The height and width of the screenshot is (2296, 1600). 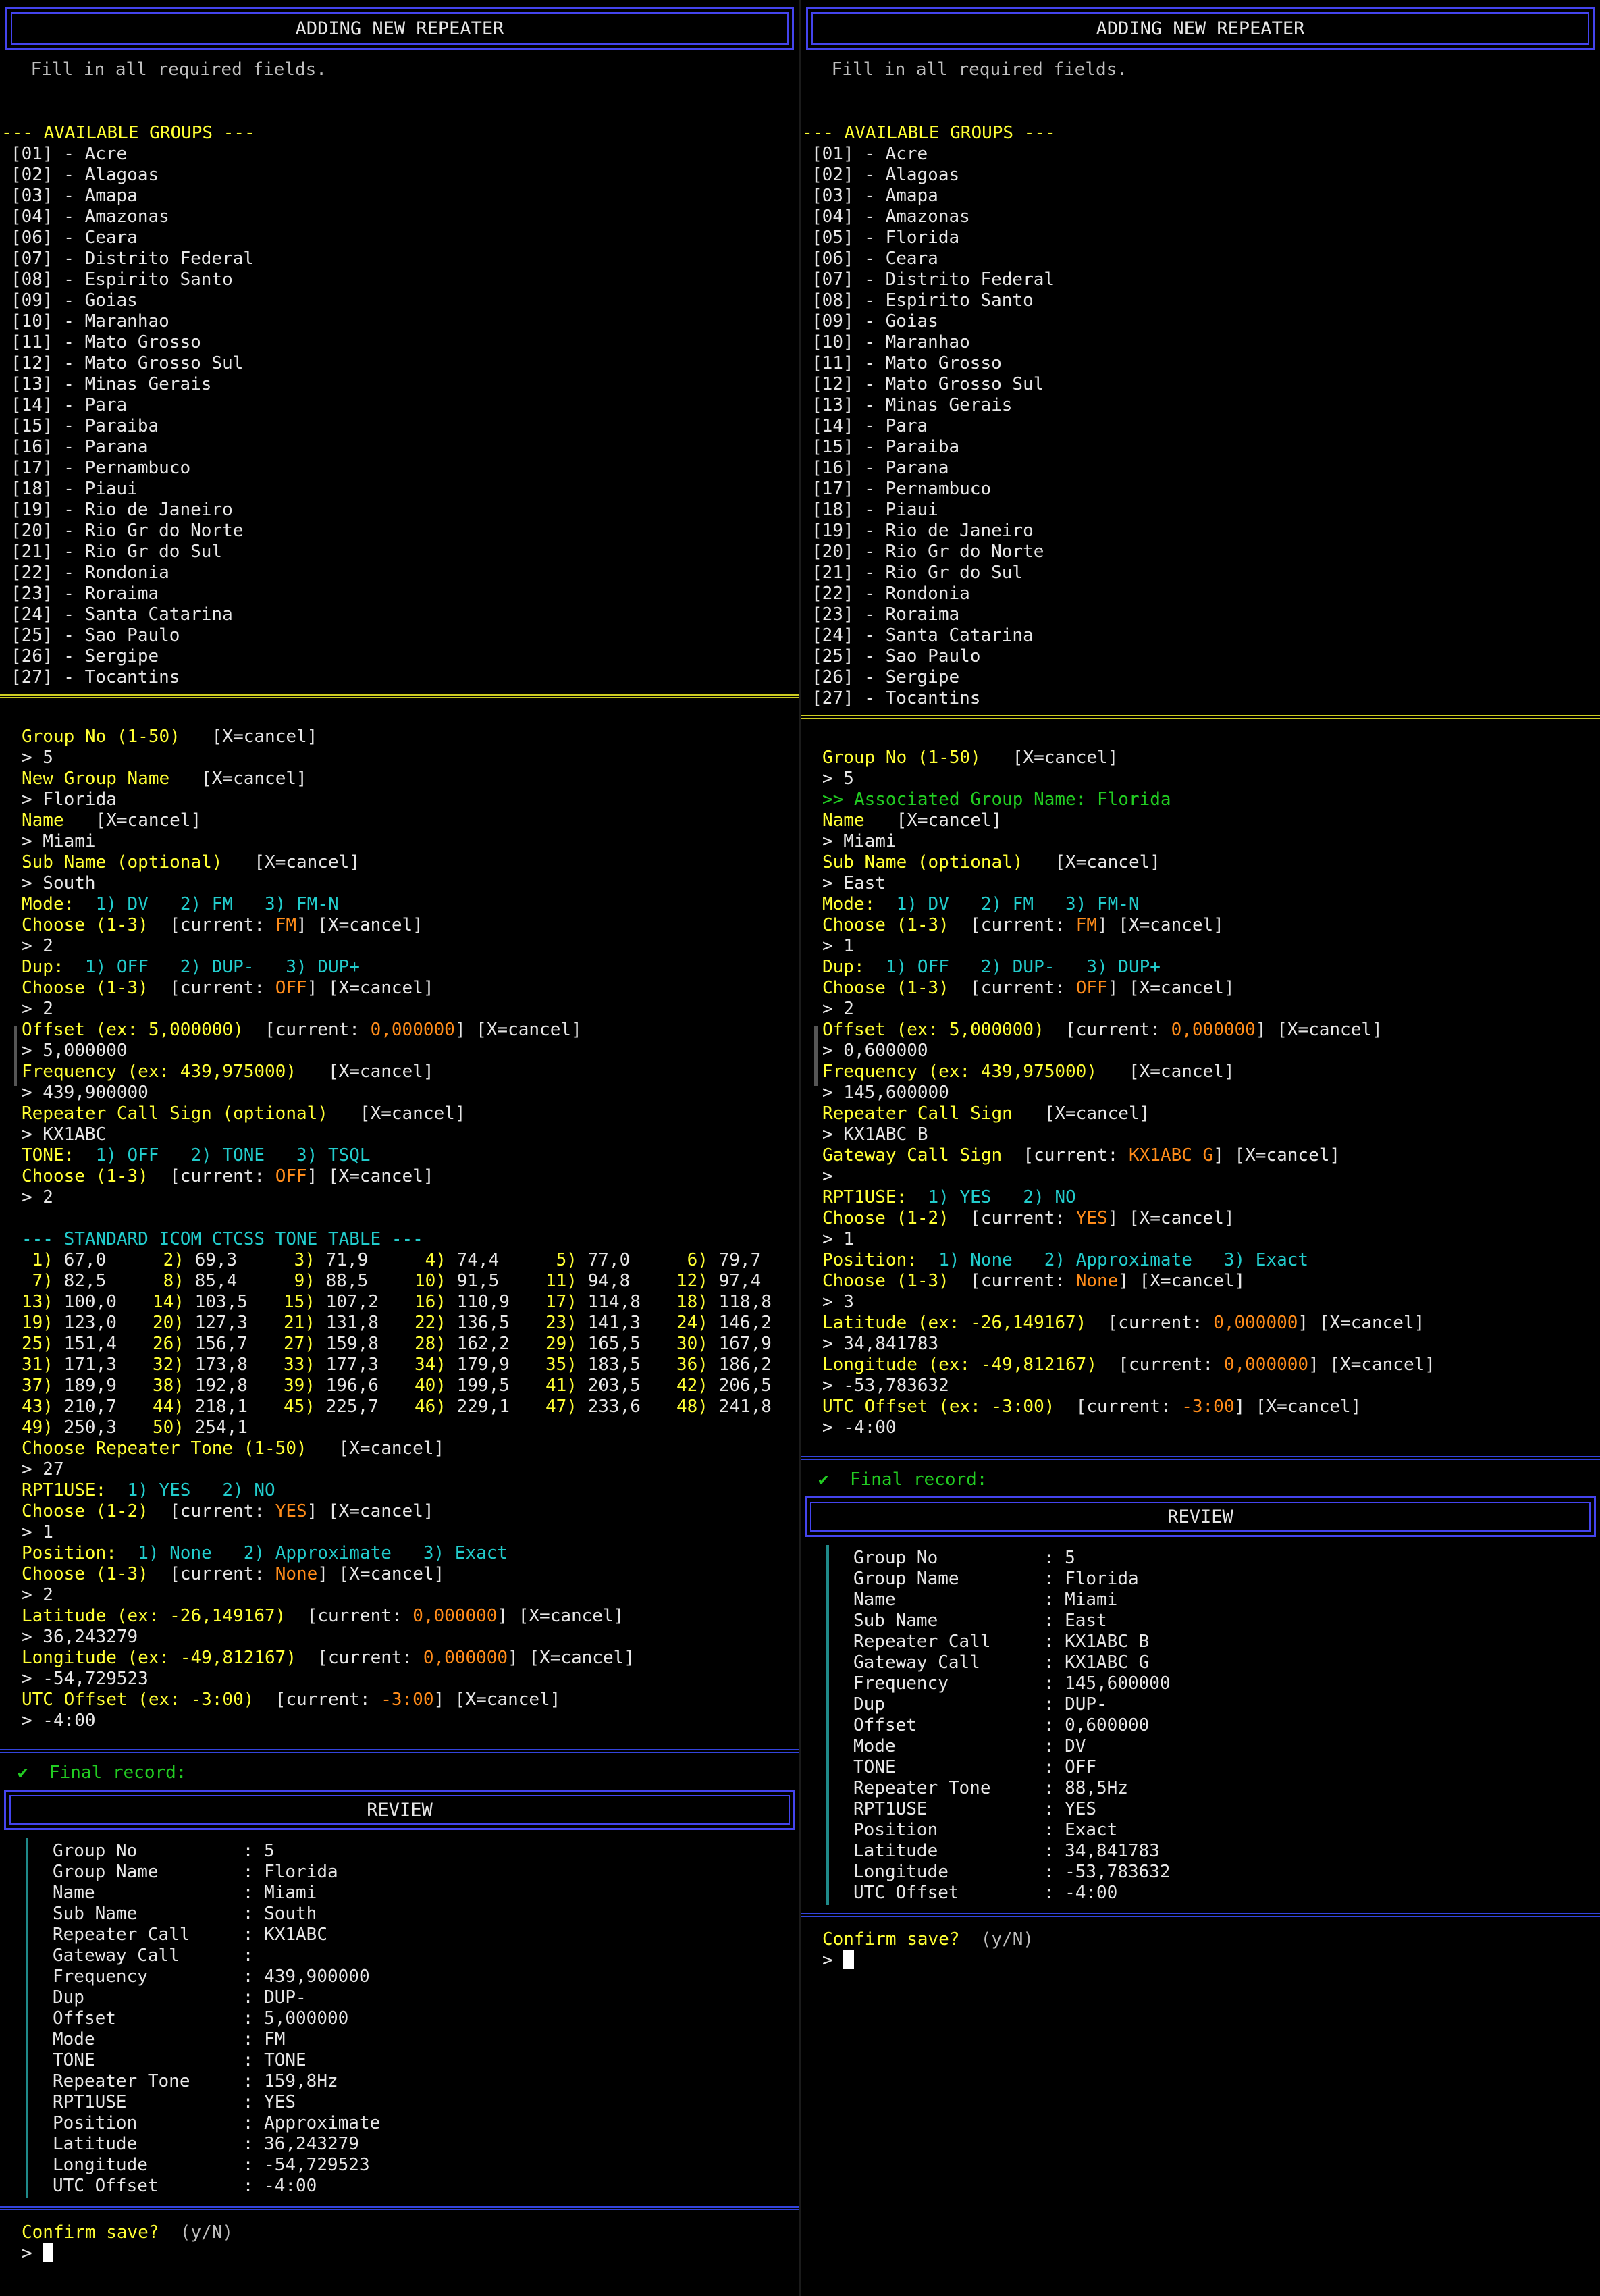 What do you see at coordinates (399, 2208) in the screenshot?
I see `section-separator` at bounding box center [399, 2208].